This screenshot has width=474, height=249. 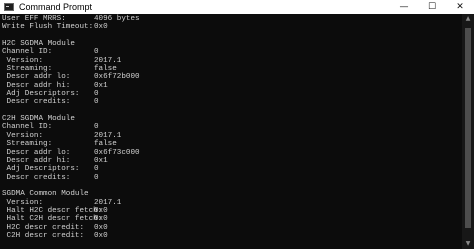 I want to click on scroll-thumb, so click(x=468, y=128).